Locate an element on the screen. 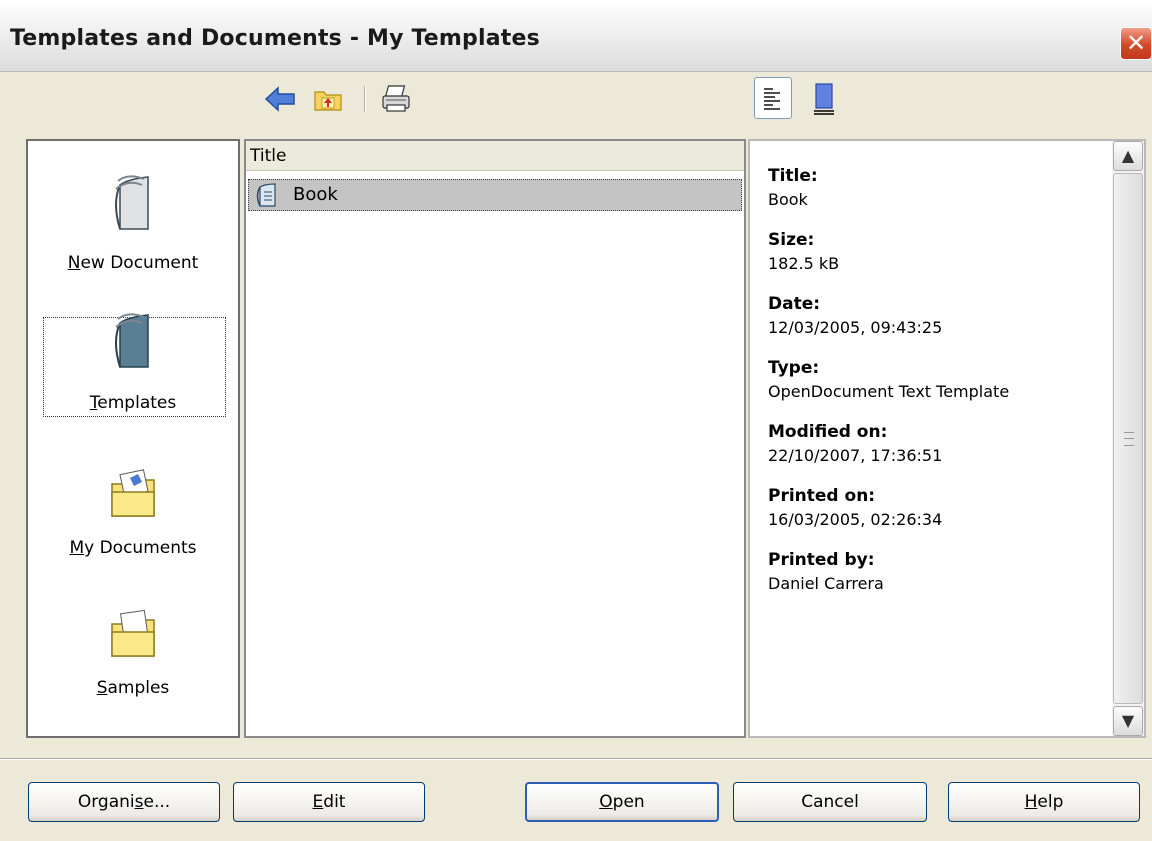  info-value: 16/03/2005, 02:26:34 is located at coordinates (855, 519).